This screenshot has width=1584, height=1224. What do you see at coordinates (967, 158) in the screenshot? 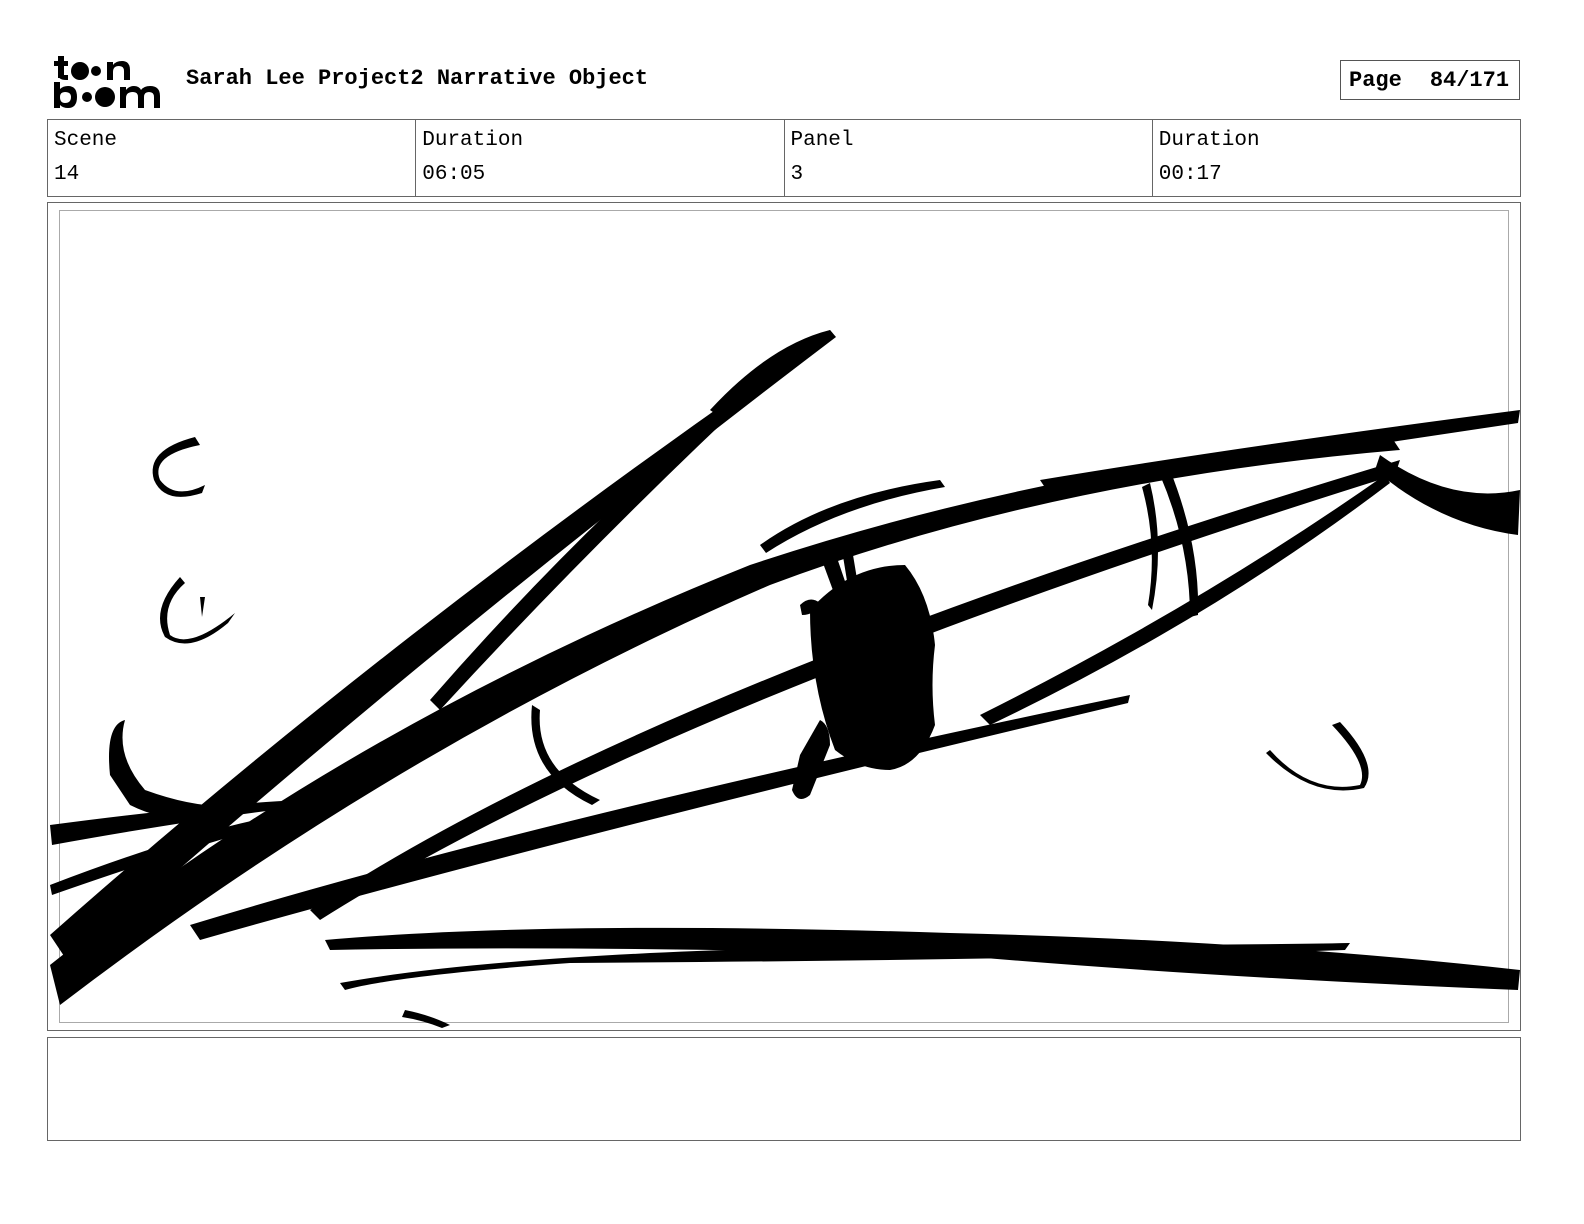
I see `panel-cell: Panel 3` at bounding box center [967, 158].